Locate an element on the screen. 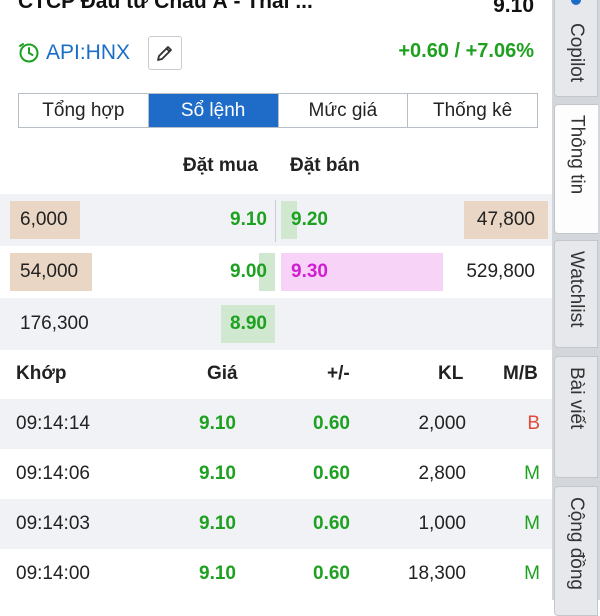 The height and width of the screenshot is (616, 600). ask-volume: 529,800 is located at coordinates (500, 271).